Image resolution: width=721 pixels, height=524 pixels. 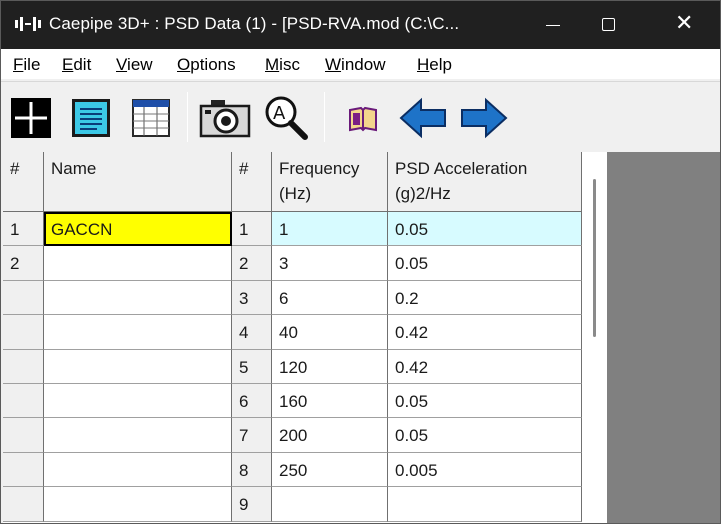 What do you see at coordinates (252, 435) in the screenshot?
I see `right-row-number: 7` at bounding box center [252, 435].